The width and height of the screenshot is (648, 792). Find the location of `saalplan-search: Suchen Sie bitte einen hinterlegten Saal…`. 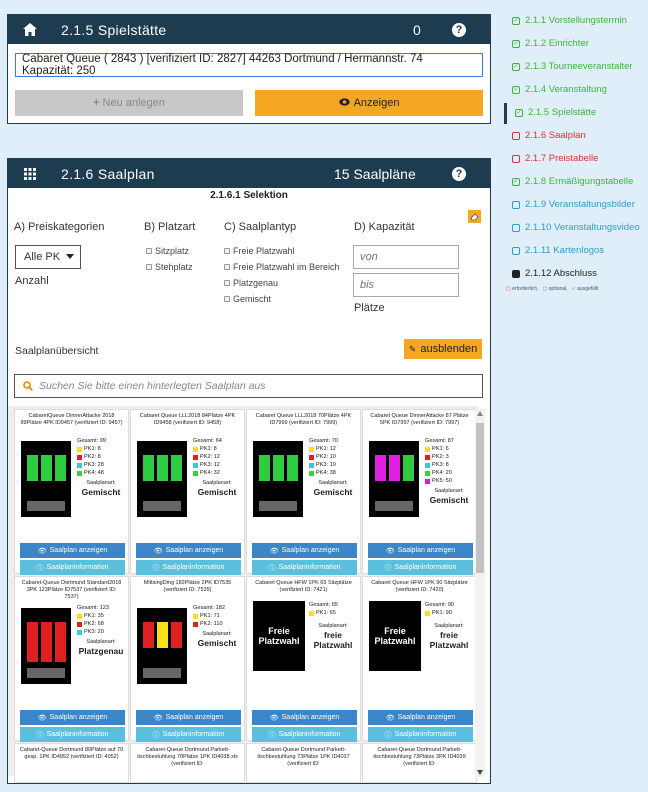

saalplan-search: Suchen Sie bitte einen hinterlegten Saal… is located at coordinates (248, 386).